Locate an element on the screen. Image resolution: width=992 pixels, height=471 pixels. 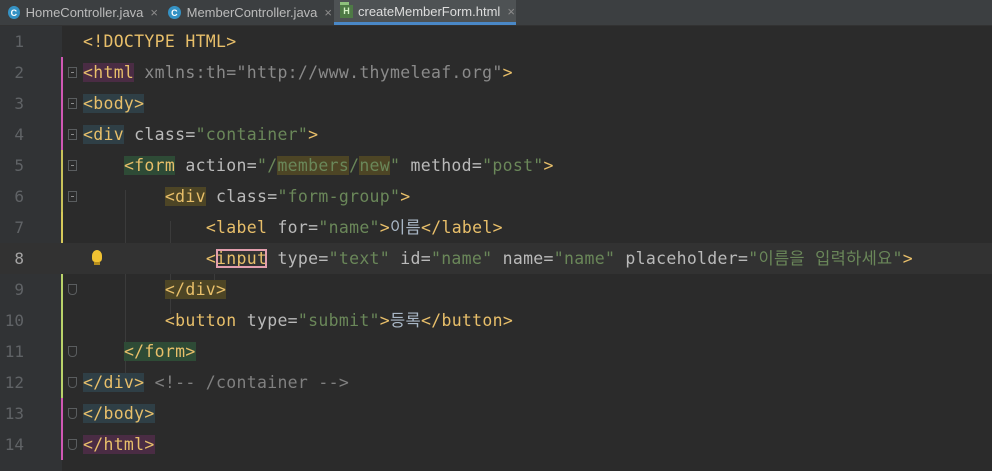
code-line: 14 </html> is located at coordinates (496, 444).